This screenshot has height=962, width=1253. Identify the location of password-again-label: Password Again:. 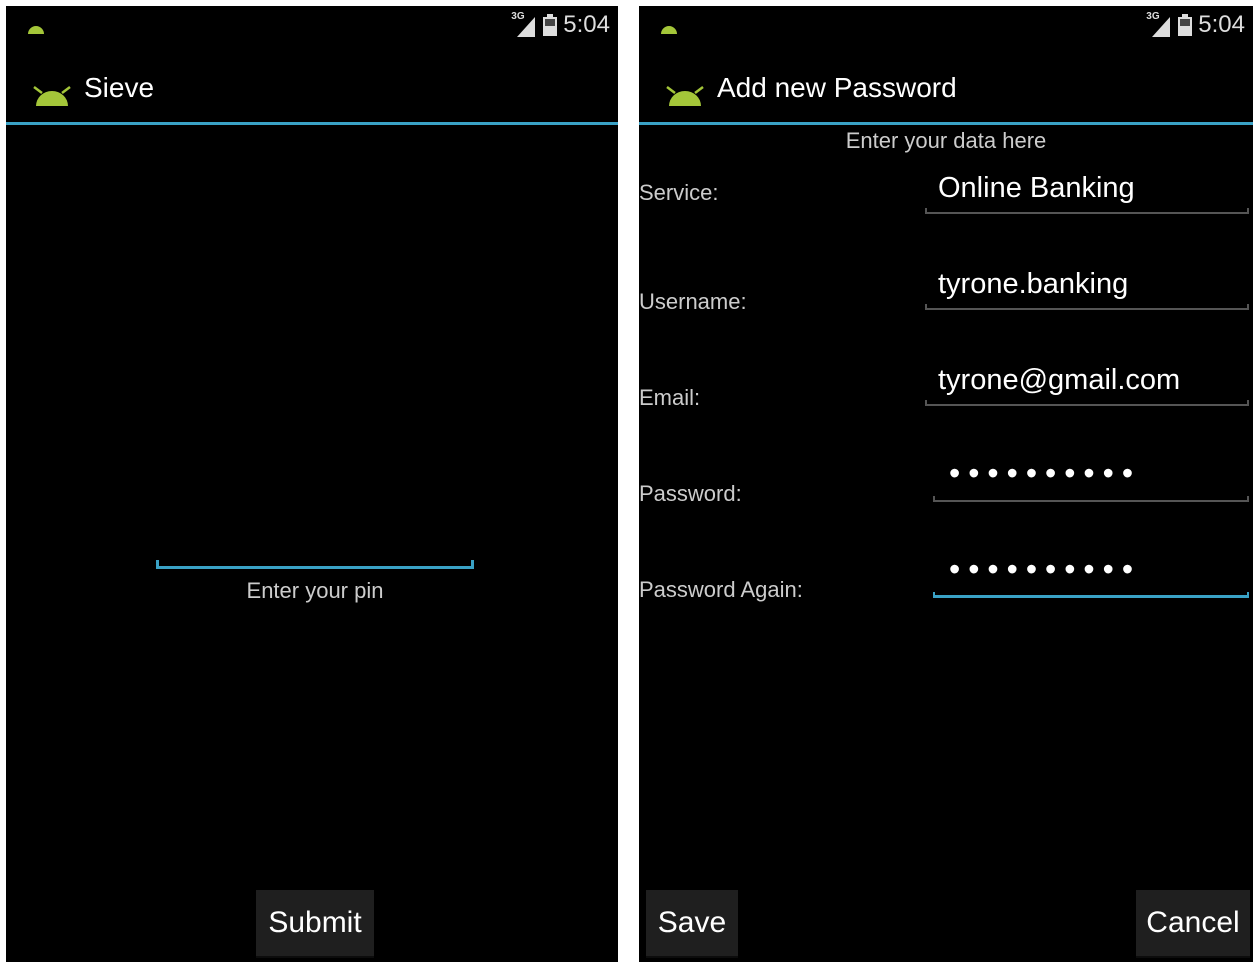
(721, 589).